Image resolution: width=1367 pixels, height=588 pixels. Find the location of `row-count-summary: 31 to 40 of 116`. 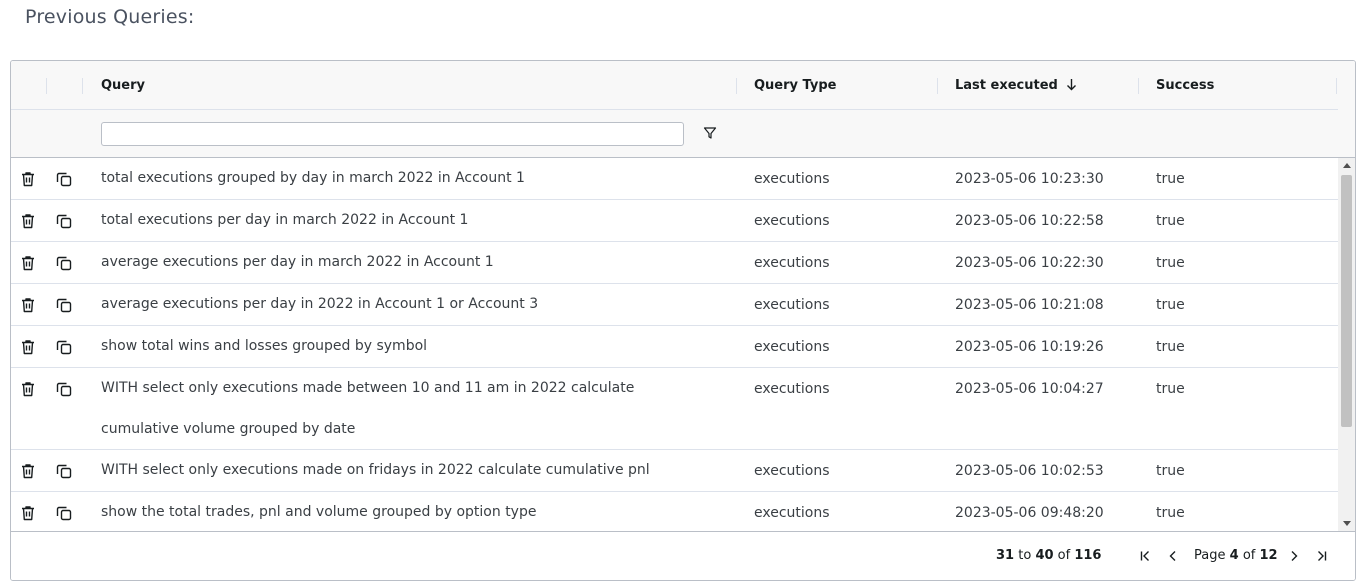

row-count-summary: 31 to 40 of 116 is located at coordinates (1048, 555).